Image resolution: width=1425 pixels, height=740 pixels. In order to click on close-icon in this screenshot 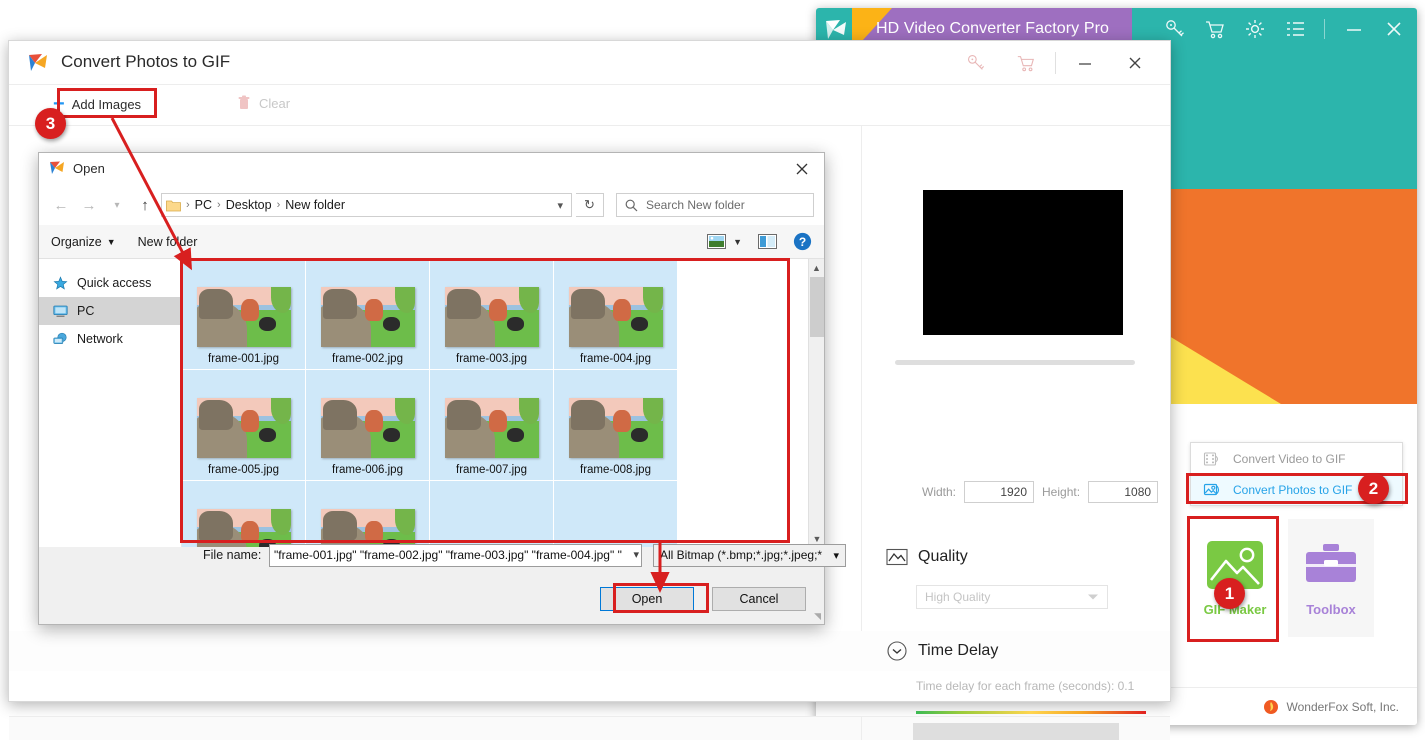, I will do `click(1394, 29)`.